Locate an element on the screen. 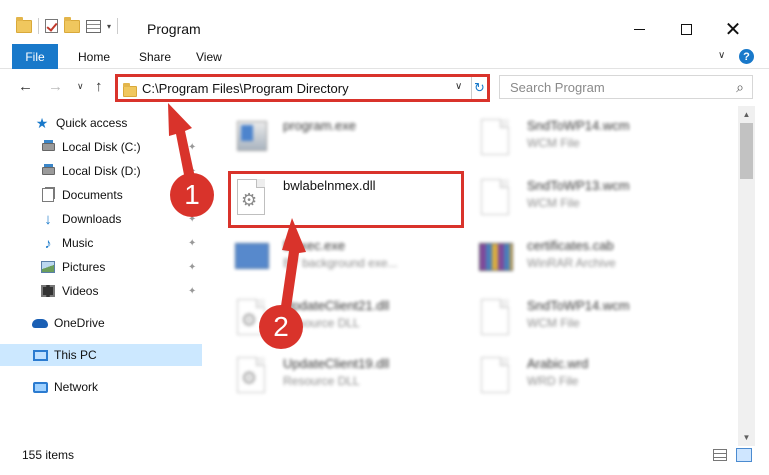  sidebar-item-label: Pictures is located at coordinates (84, 267).